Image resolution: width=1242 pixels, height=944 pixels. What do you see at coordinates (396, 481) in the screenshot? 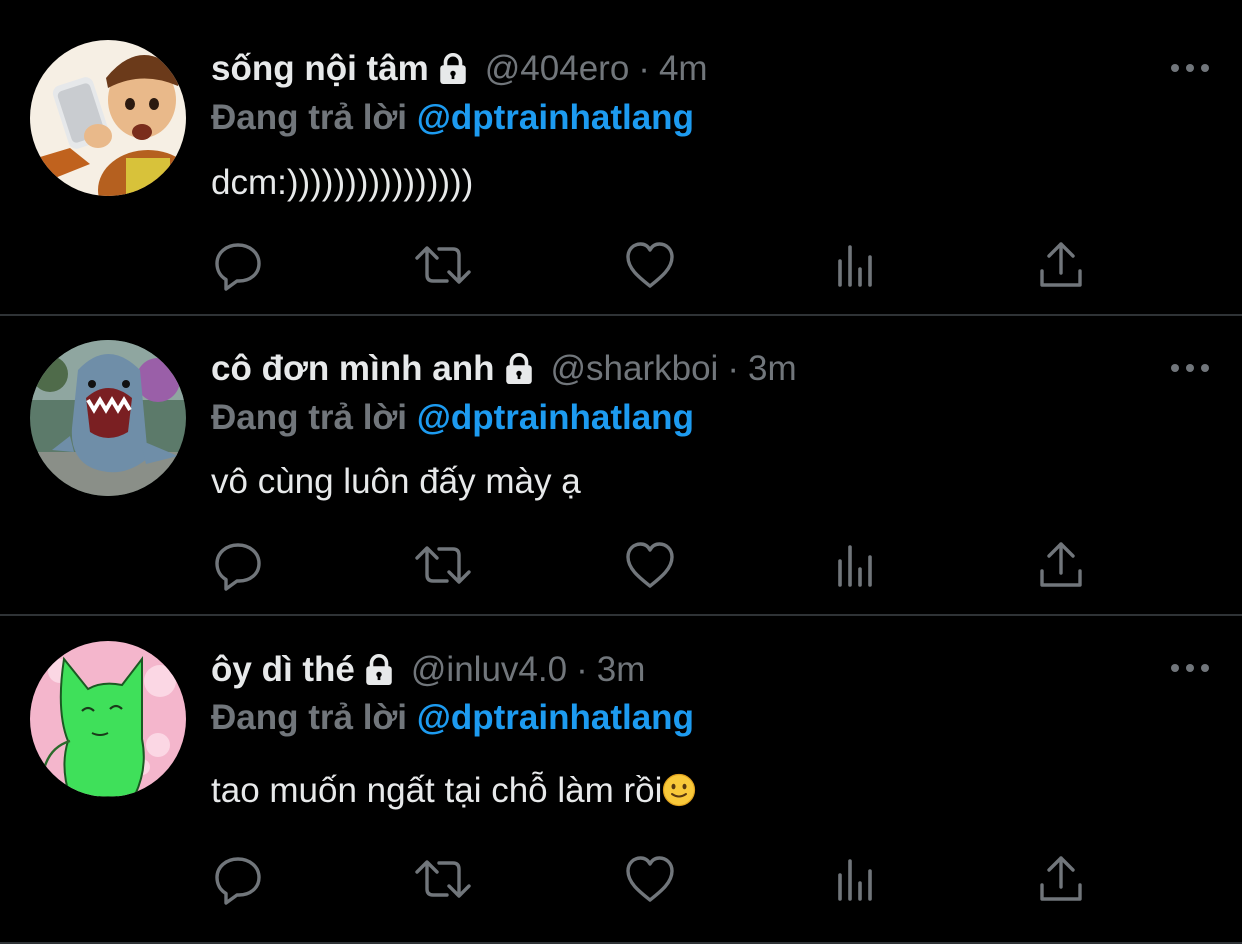
I see `tweet-text: vô cùng luôn đấy mày ạ` at bounding box center [396, 481].